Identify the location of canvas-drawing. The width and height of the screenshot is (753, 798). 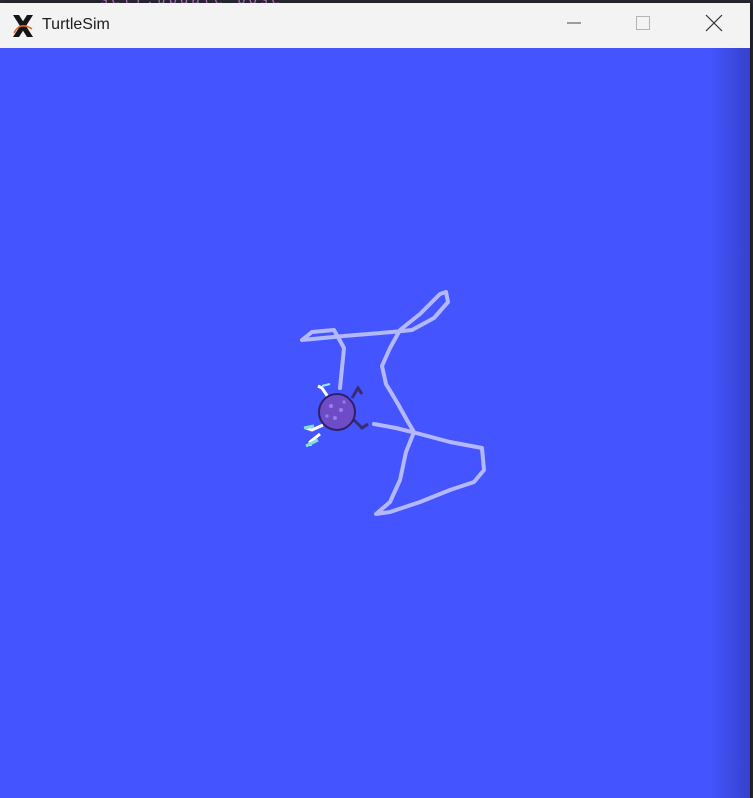
(393, 403).